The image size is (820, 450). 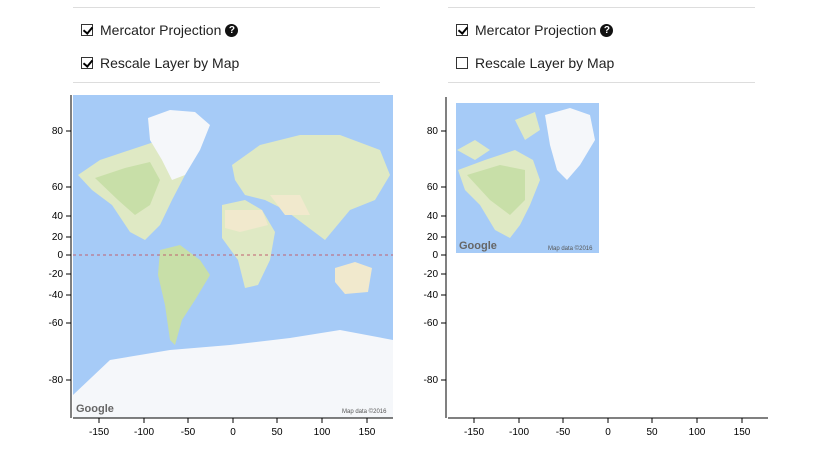 What do you see at coordinates (570, 248) in the screenshot?
I see `map-credit: Map data ©2016` at bounding box center [570, 248].